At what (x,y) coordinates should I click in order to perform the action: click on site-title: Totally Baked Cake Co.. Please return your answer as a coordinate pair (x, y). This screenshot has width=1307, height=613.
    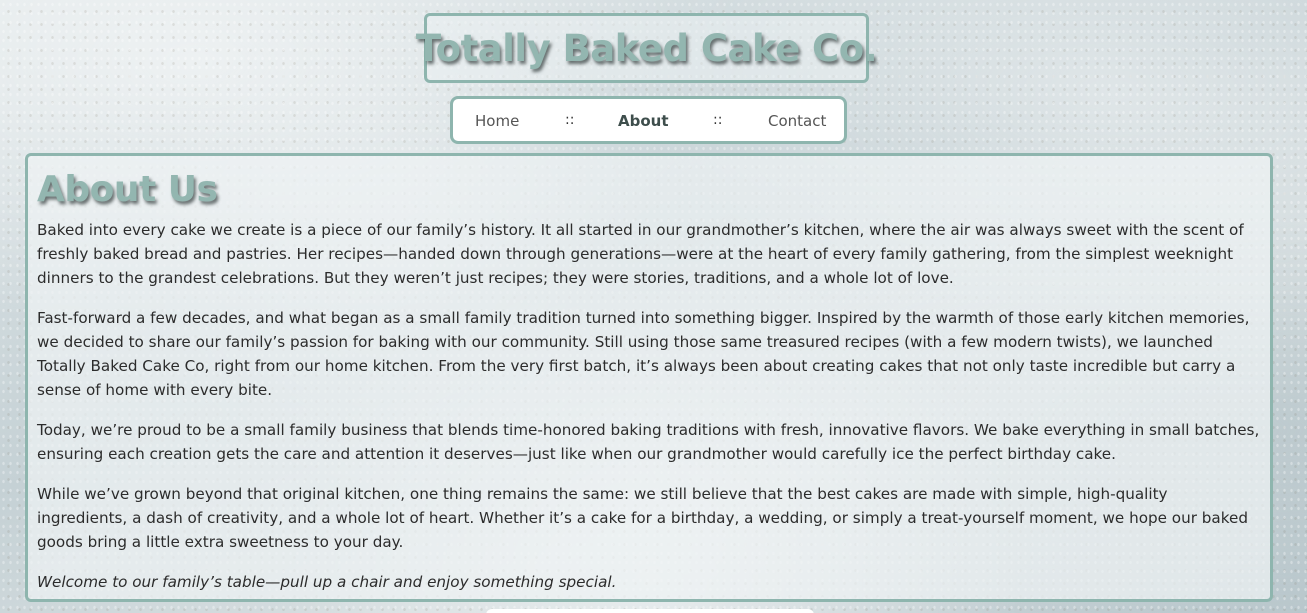
    Looking at the image, I should click on (646, 48).